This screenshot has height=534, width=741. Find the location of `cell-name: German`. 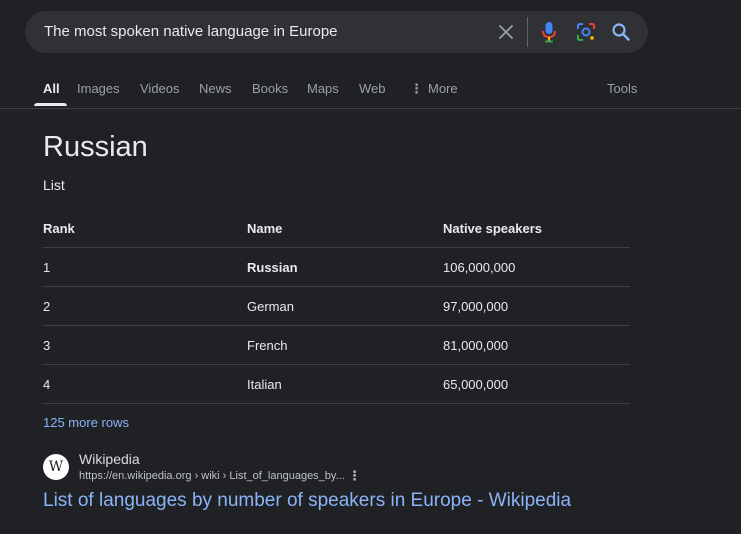

cell-name: German is located at coordinates (270, 306).